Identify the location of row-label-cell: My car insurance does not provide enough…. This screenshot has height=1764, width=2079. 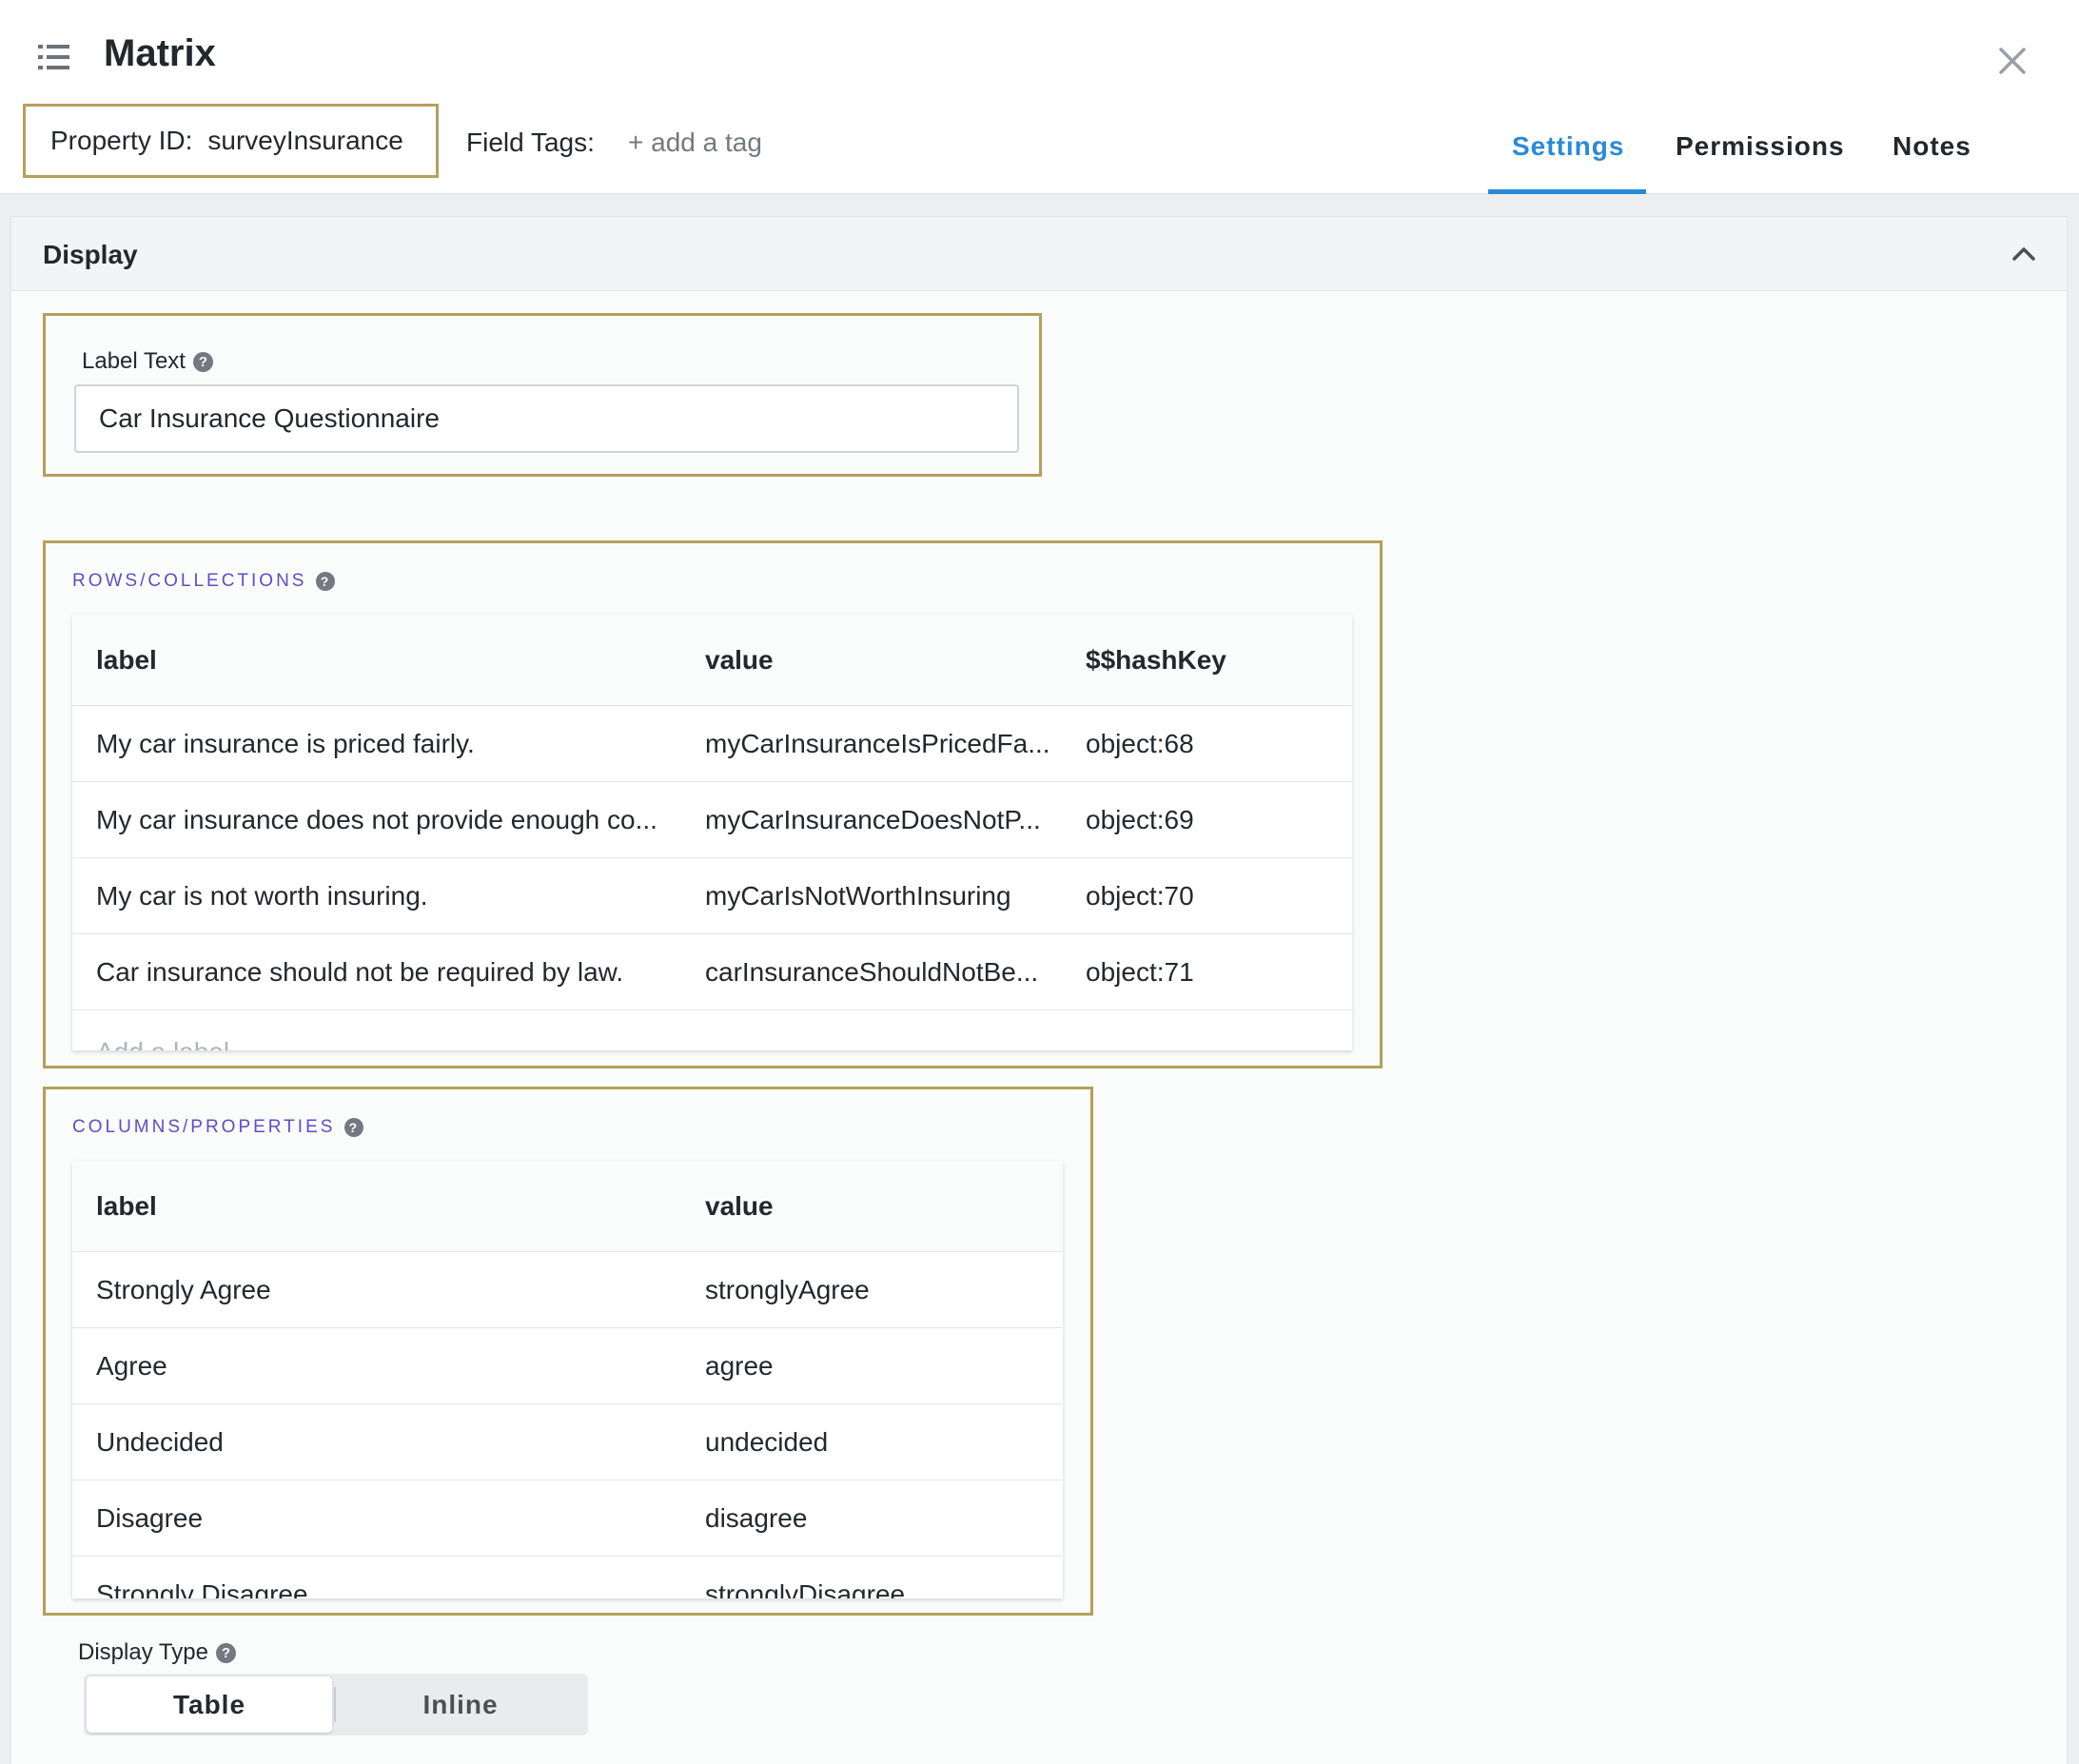
(376, 819).